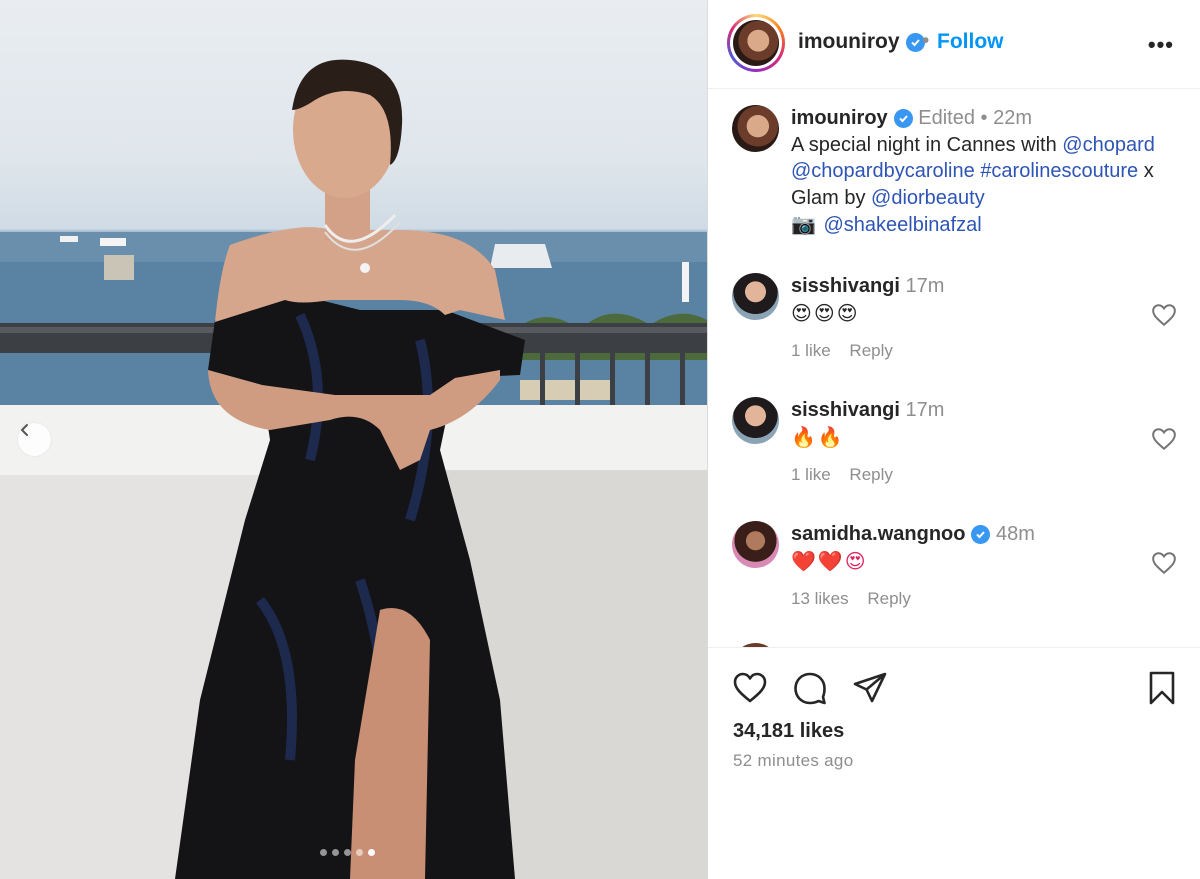 The width and height of the screenshot is (1200, 879). What do you see at coordinates (1161, 45) in the screenshot?
I see `more-options-icon: •••` at bounding box center [1161, 45].